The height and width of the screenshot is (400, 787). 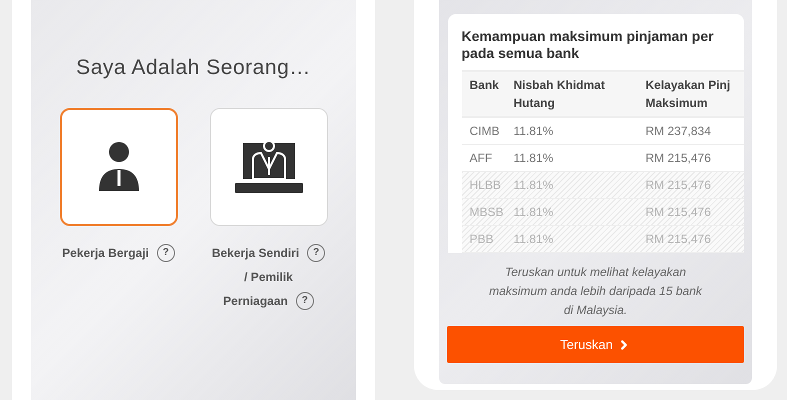 I want to click on table-cell-text: CIMB, so click(x=484, y=131).